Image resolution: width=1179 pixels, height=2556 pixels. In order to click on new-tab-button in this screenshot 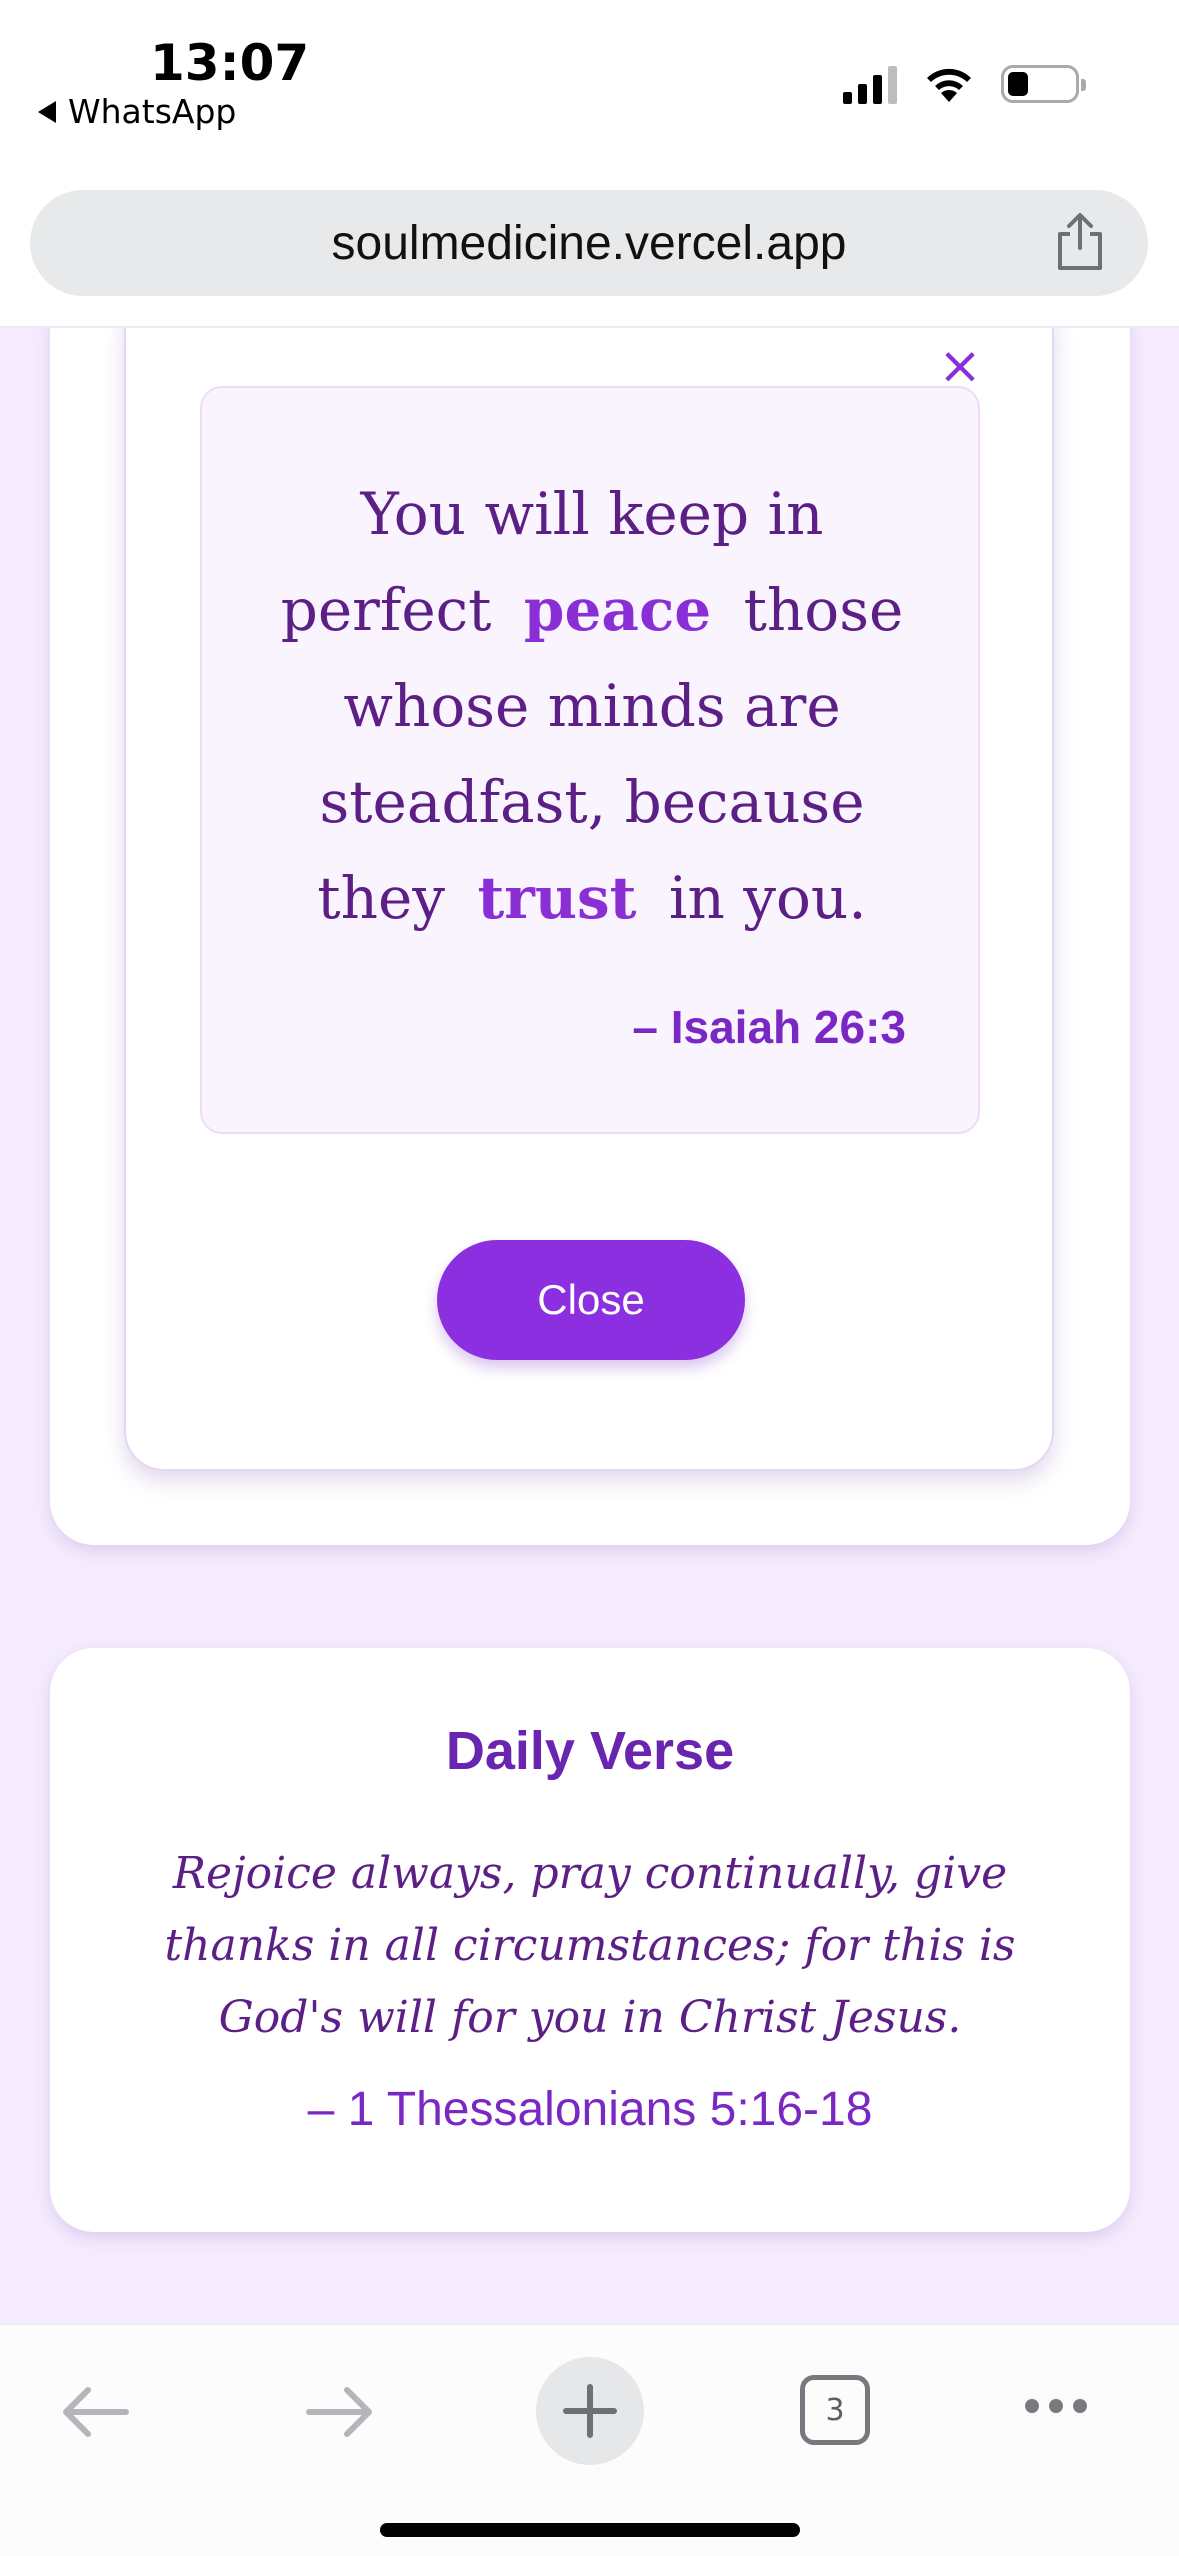, I will do `click(590, 2411)`.